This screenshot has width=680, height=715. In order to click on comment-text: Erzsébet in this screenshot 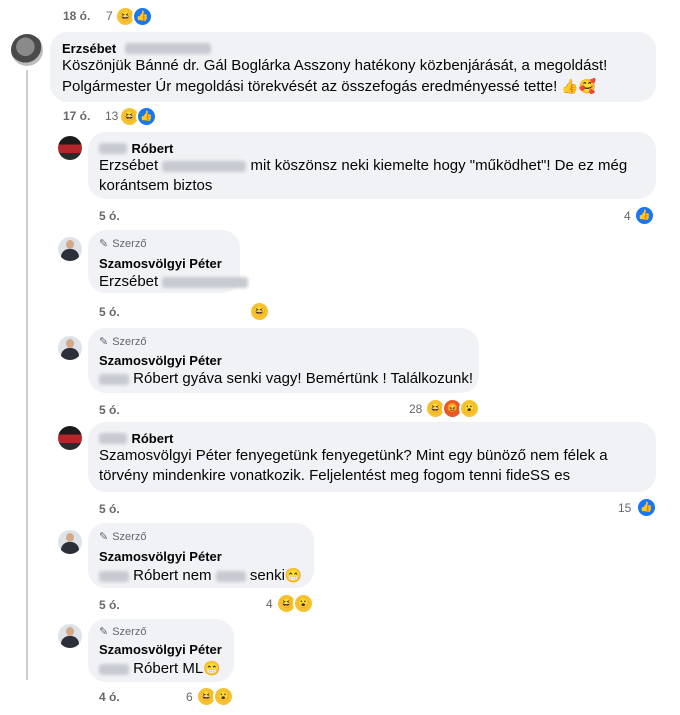, I will do `click(174, 282)`.